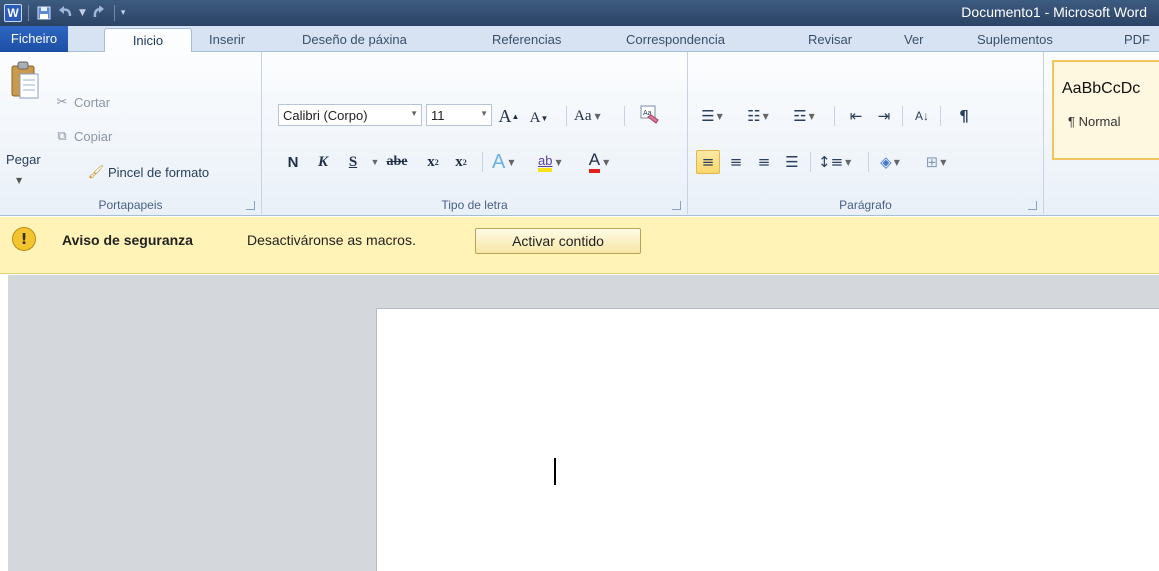  What do you see at coordinates (675, 40) in the screenshot?
I see `tab-mailings: Correspondencia` at bounding box center [675, 40].